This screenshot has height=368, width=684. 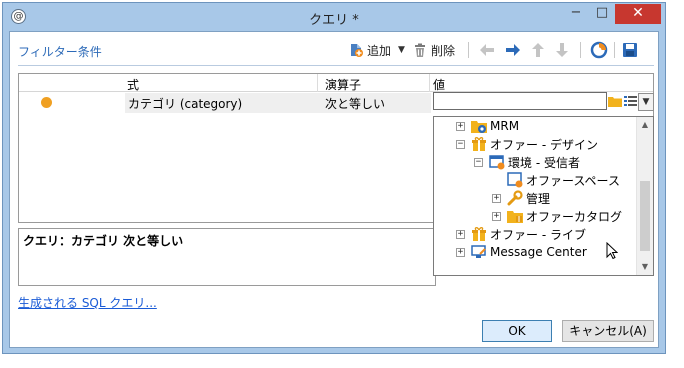 What do you see at coordinates (133, 84) in the screenshot?
I see `column-header-expression: 式` at bounding box center [133, 84].